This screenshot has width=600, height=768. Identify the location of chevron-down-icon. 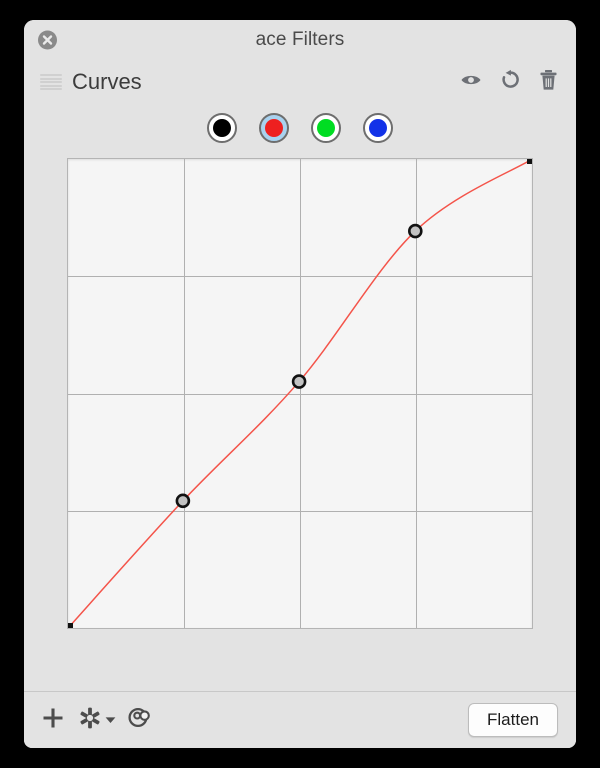
(110, 720).